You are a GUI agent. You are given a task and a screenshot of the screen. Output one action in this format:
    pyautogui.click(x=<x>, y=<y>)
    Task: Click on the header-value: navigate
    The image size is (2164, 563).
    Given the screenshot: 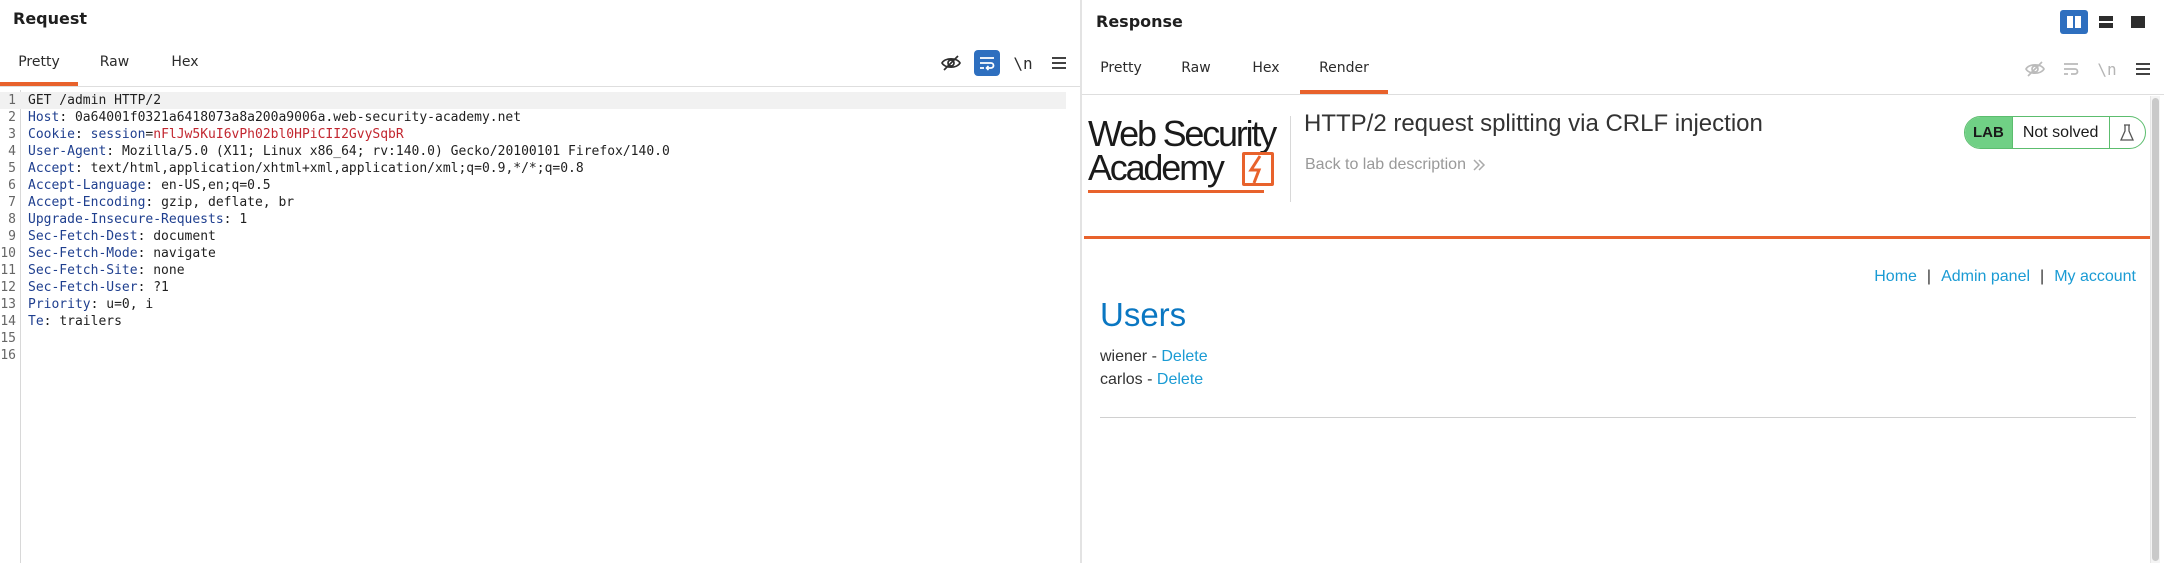 What is the action you would take?
    pyautogui.click(x=184, y=253)
    